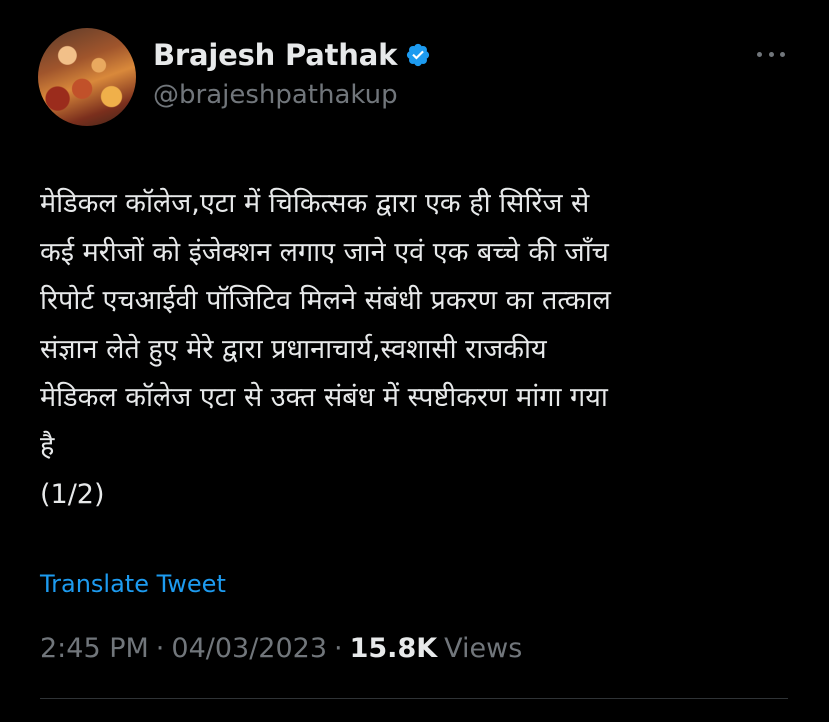 The width and height of the screenshot is (829, 722). I want to click on verified-badge-icon, so click(418, 55).